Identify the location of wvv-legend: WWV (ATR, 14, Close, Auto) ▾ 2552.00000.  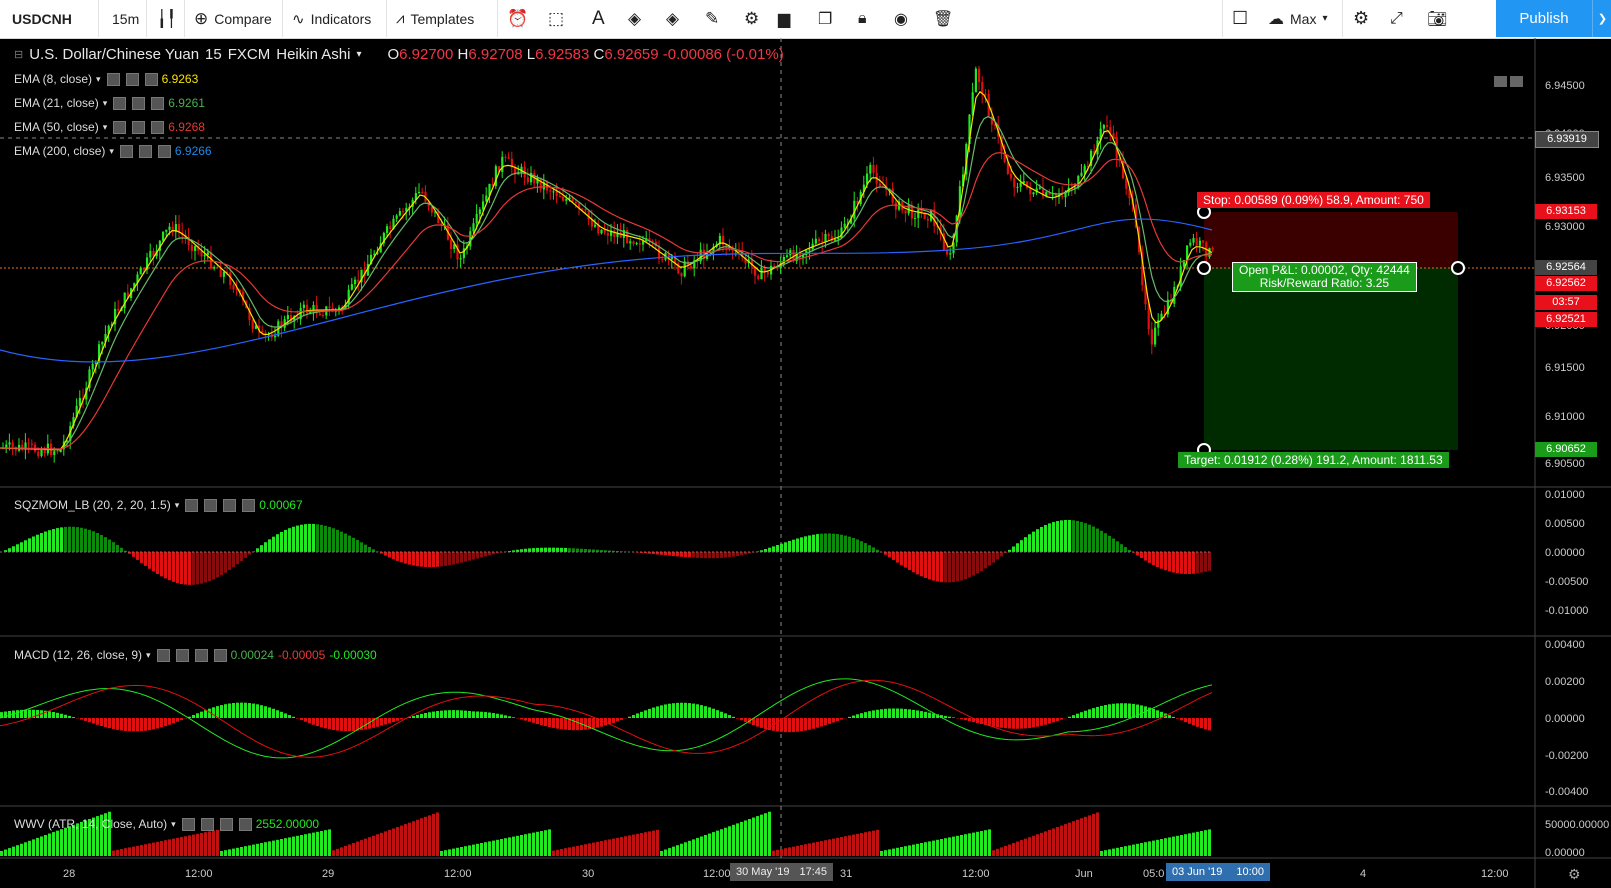
(166, 824).